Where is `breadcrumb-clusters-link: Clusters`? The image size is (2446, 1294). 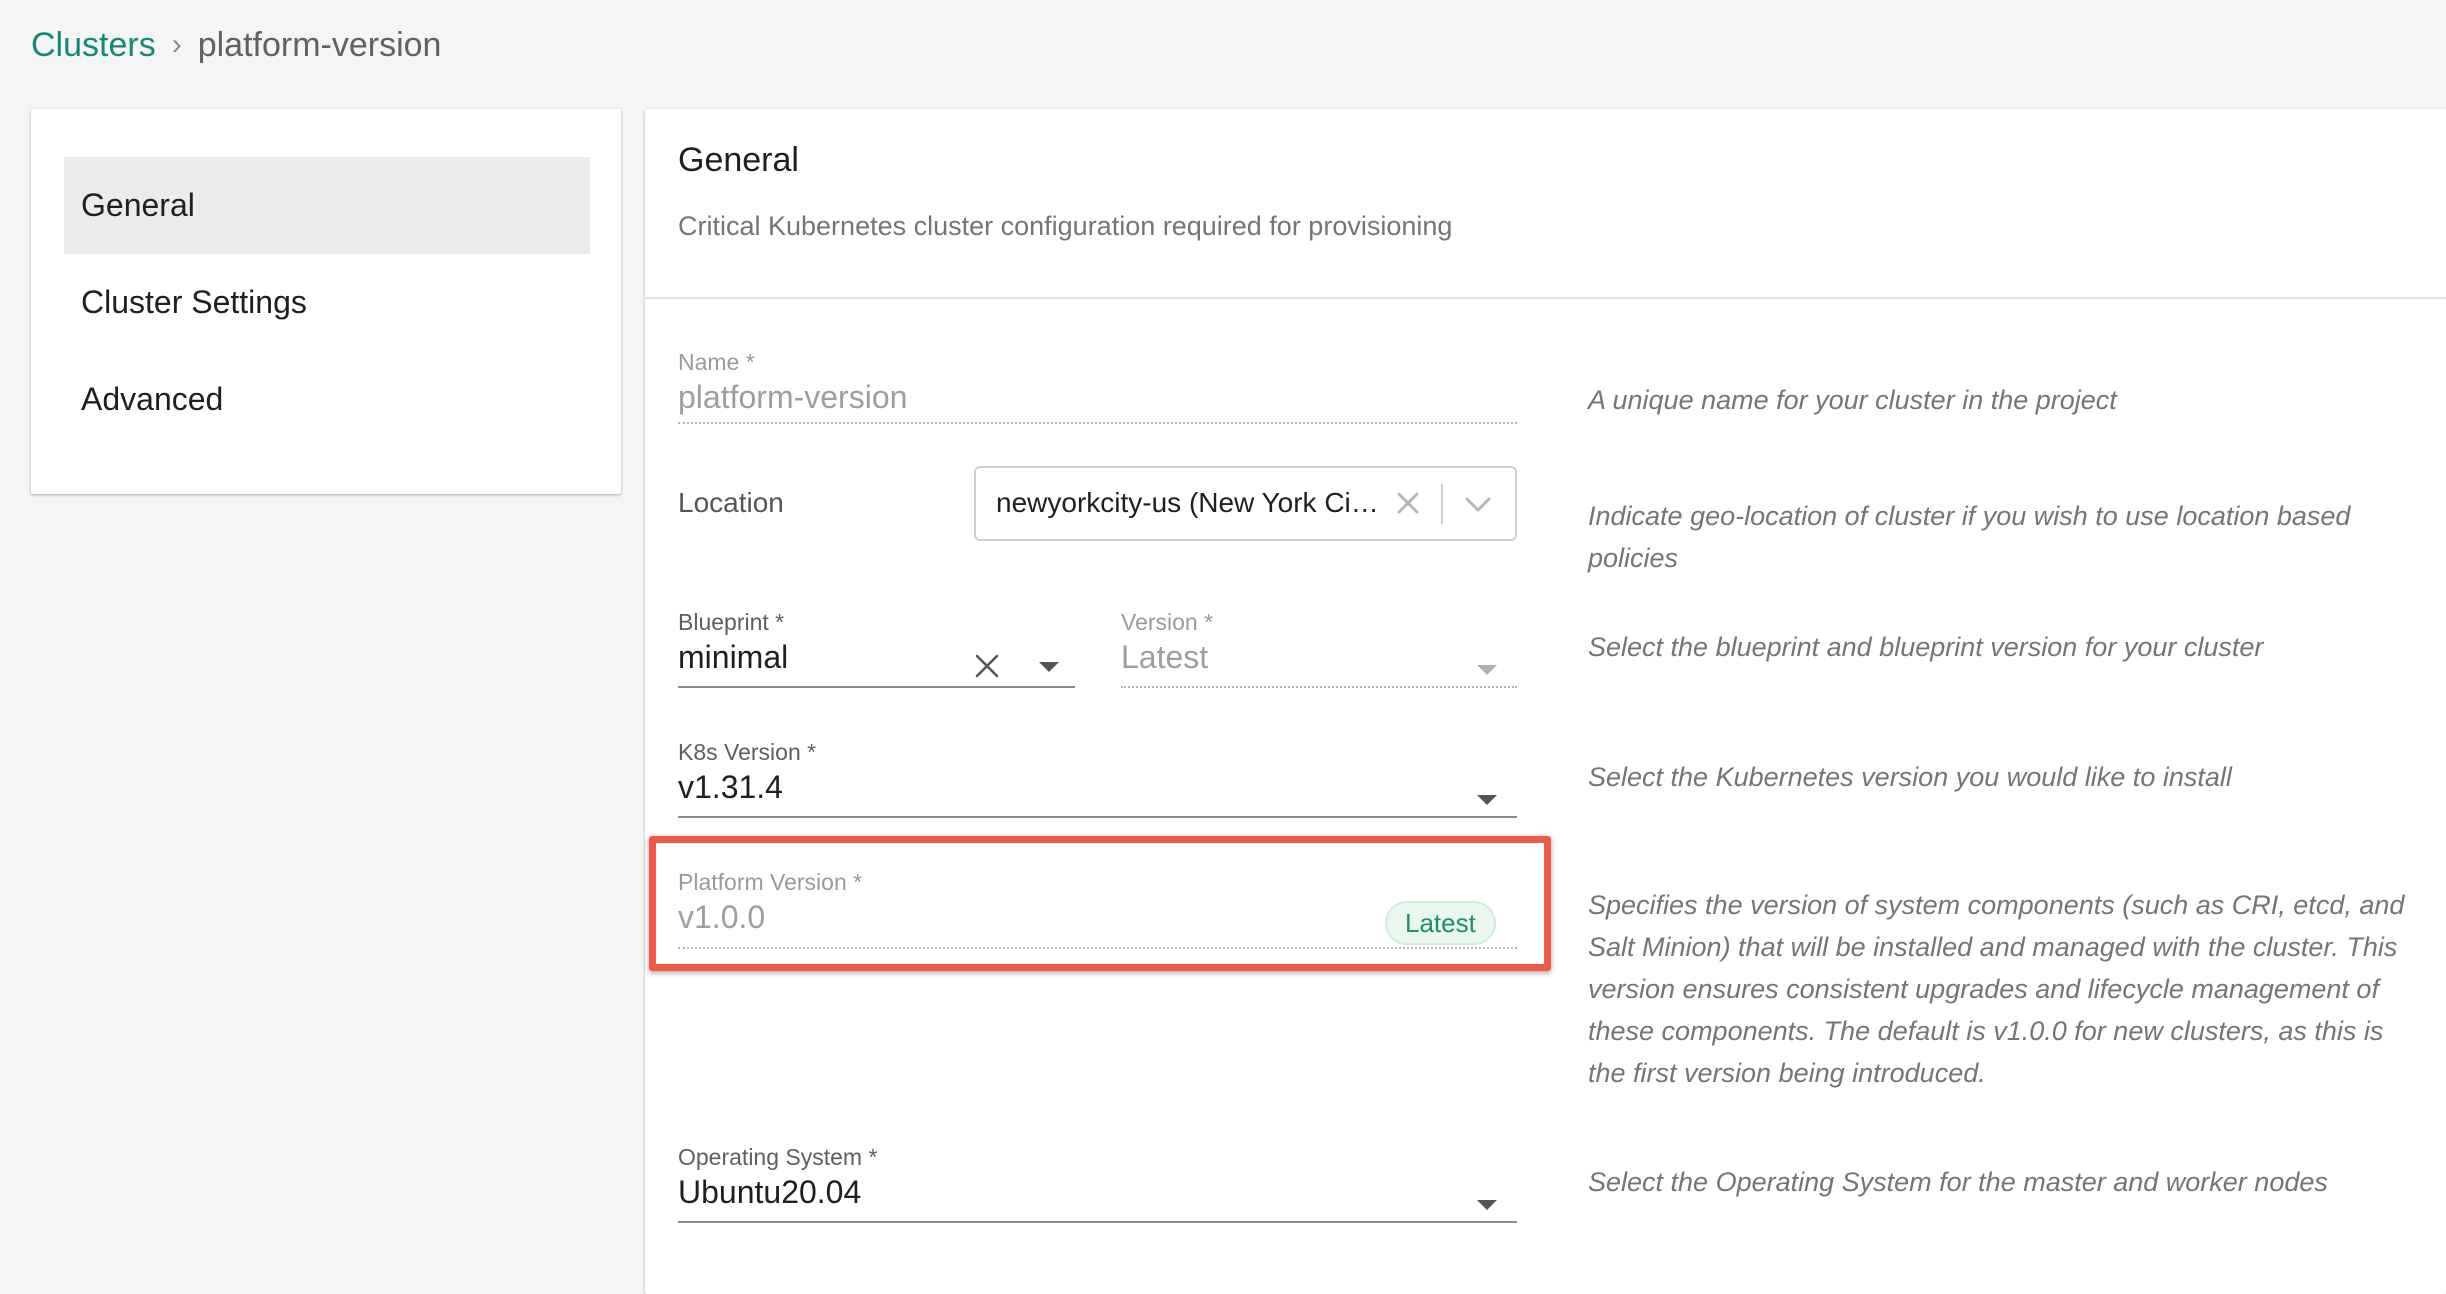 breadcrumb-clusters-link: Clusters is located at coordinates (93, 45).